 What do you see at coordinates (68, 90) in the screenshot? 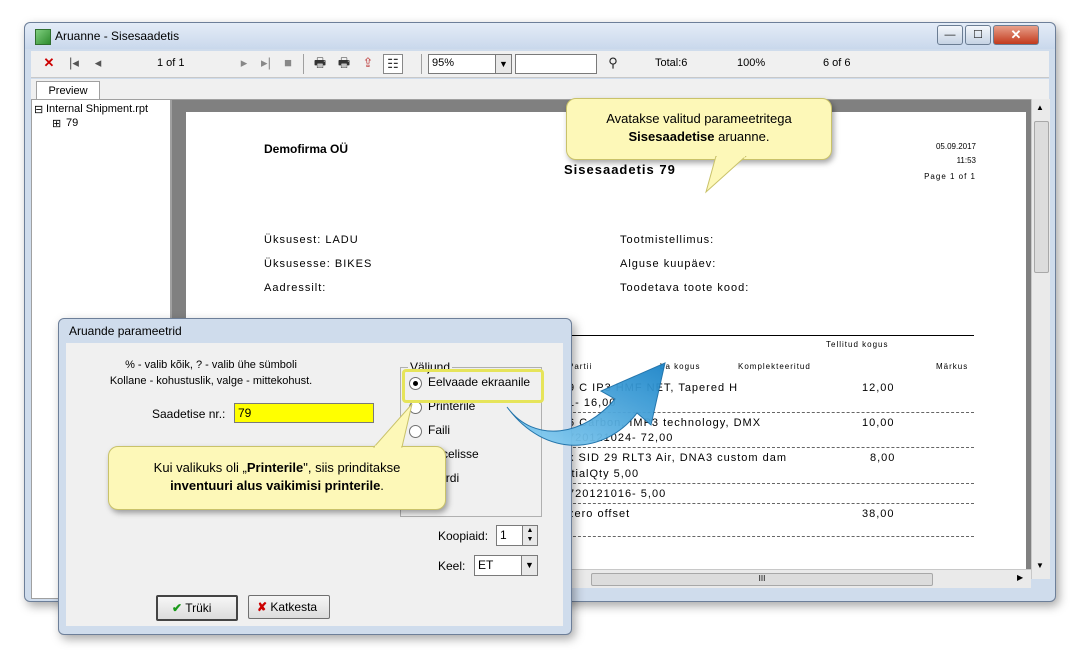
I see `tab-preview: Preview` at bounding box center [68, 90].